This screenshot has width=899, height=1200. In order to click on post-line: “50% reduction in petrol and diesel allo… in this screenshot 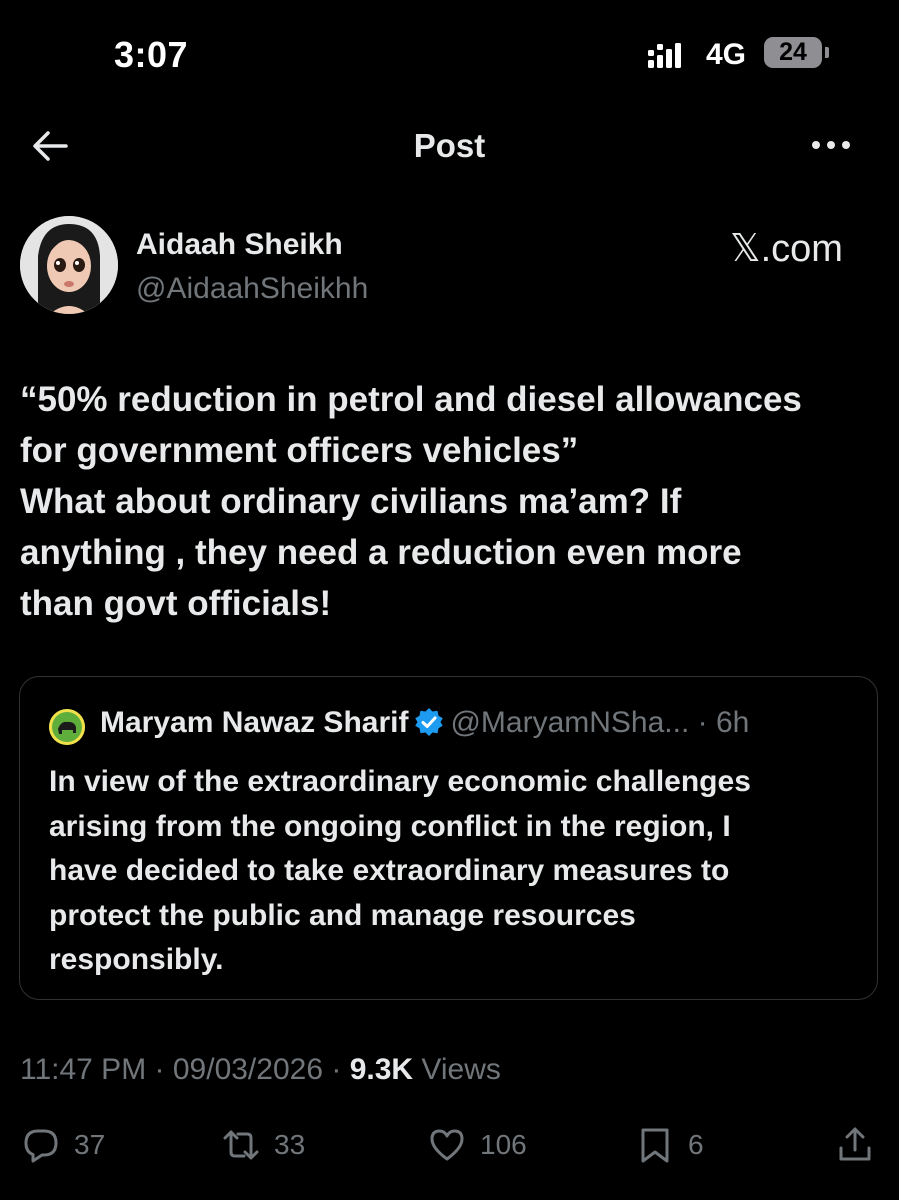, I will do `click(411, 399)`.